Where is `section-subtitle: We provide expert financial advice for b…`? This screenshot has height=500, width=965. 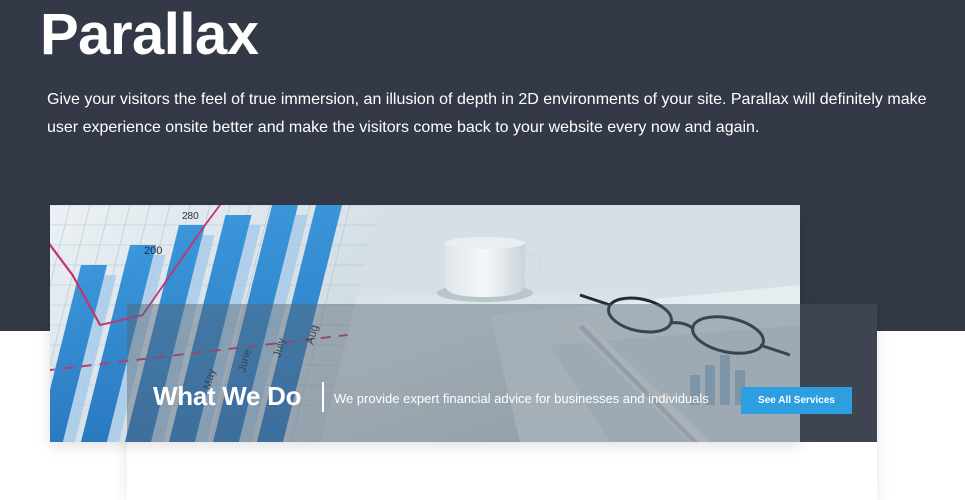 section-subtitle: We provide expert financial advice for b… is located at coordinates (521, 398).